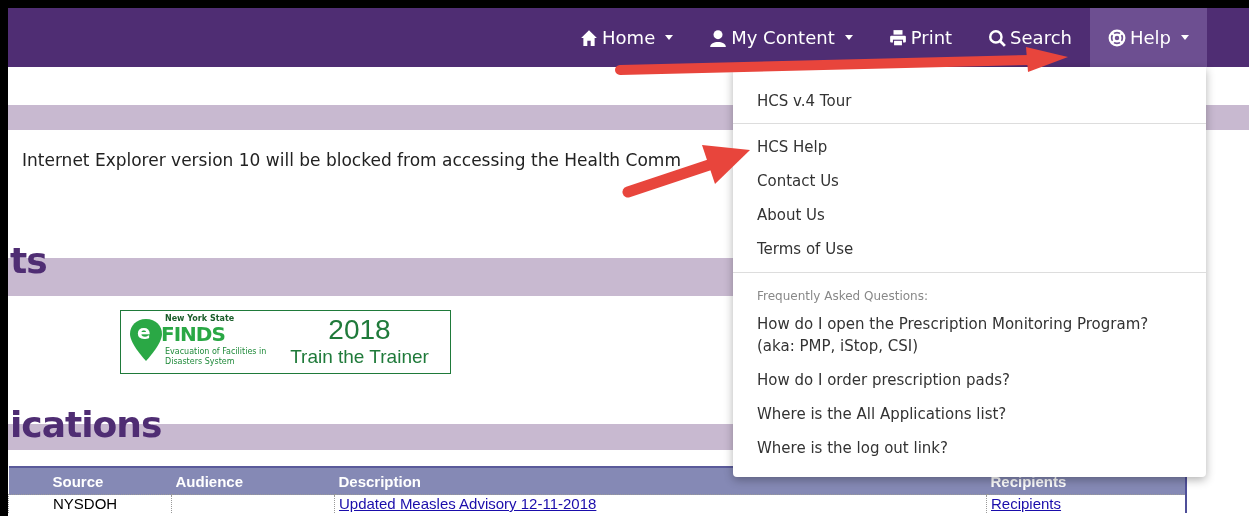 This screenshot has width=1249, height=516. I want to click on menu-item: Where is the All Applications list?, so click(882, 414).